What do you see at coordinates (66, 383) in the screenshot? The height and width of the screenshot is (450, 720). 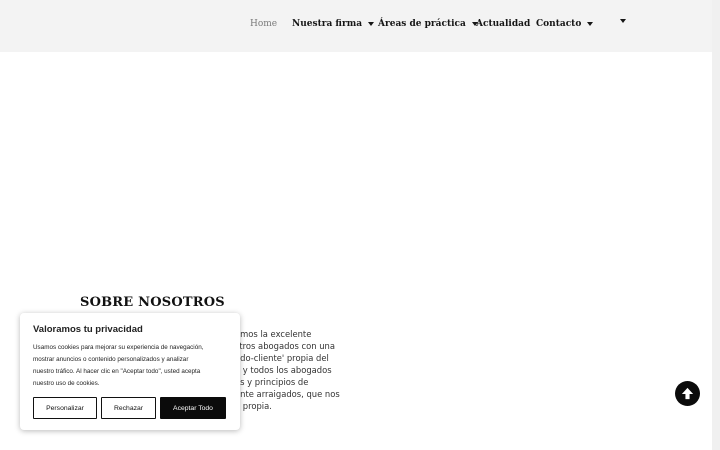 I see `cookie-text-line: nuestro uso de cookies.` at bounding box center [66, 383].